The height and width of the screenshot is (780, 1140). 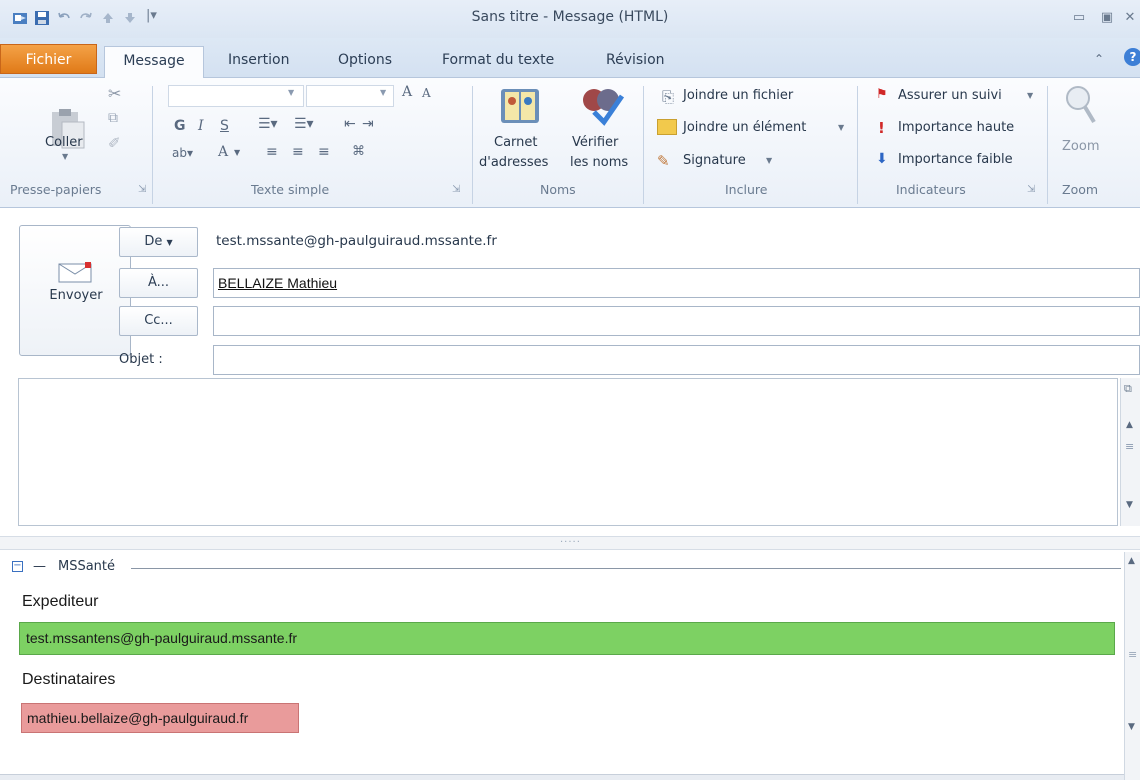 What do you see at coordinates (298, 152) in the screenshot?
I see `align-center-icon: ≡` at bounding box center [298, 152].